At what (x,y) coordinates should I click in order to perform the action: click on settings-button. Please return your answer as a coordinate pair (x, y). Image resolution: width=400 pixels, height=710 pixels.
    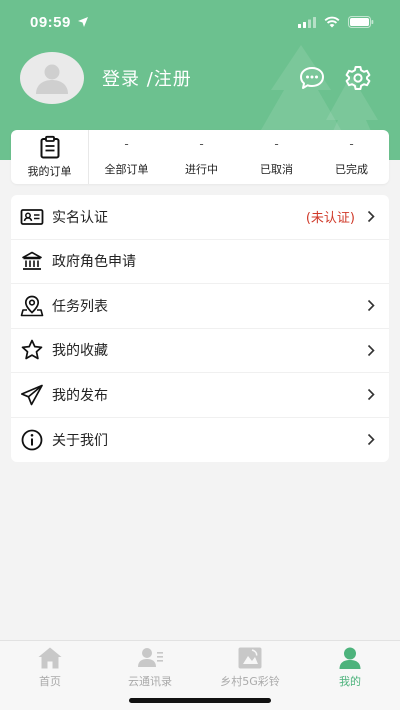
    Looking at the image, I should click on (358, 78).